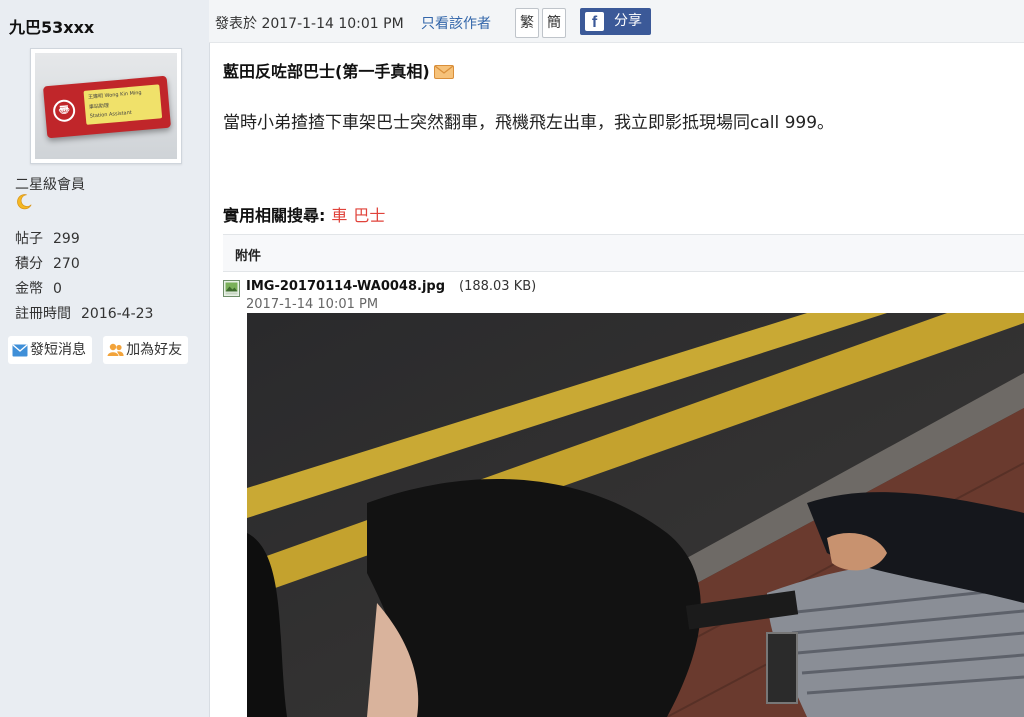 Image resolution: width=1024 pixels, height=717 pixels. Describe the element at coordinates (154, 350) in the screenshot. I see `add-friend-label: 加為好友` at that location.